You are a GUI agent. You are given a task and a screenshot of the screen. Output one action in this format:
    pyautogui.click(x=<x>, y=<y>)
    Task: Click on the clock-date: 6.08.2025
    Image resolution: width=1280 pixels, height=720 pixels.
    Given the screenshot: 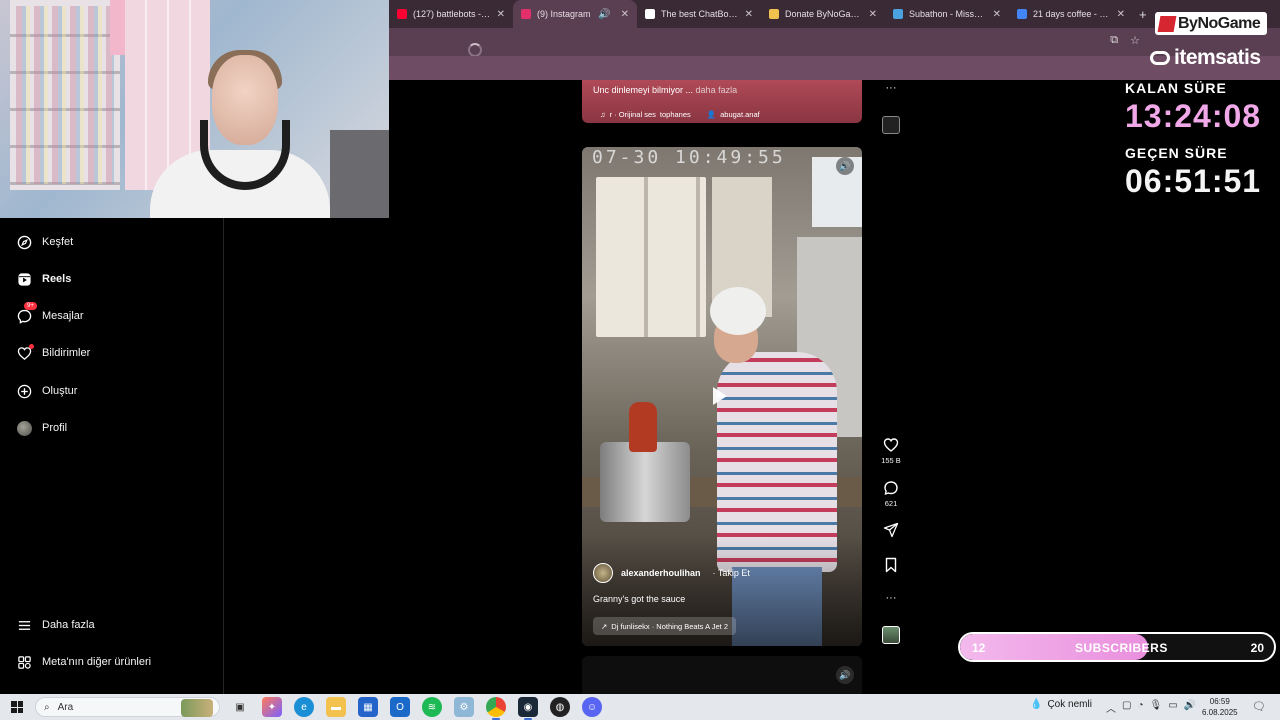 What is the action you would take?
    pyautogui.click(x=1220, y=712)
    